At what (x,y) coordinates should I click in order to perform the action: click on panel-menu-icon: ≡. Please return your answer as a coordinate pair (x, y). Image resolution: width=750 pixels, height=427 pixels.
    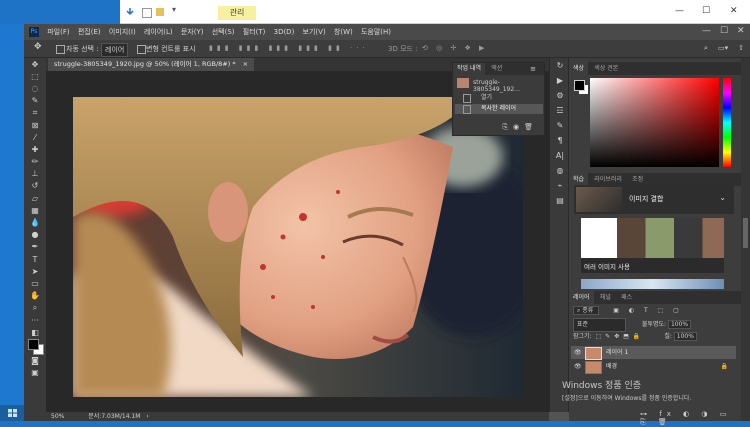
    Looking at the image, I should click on (533, 69).